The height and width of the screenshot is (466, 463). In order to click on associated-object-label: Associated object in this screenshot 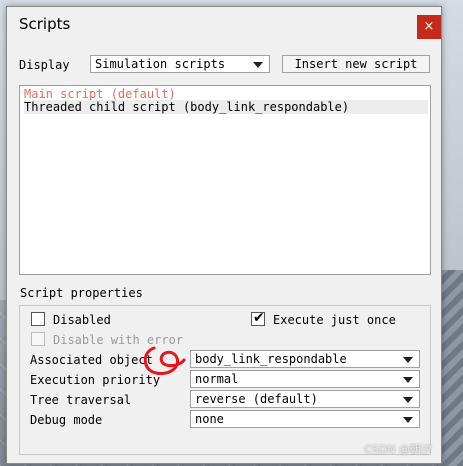, I will do `click(91, 360)`.